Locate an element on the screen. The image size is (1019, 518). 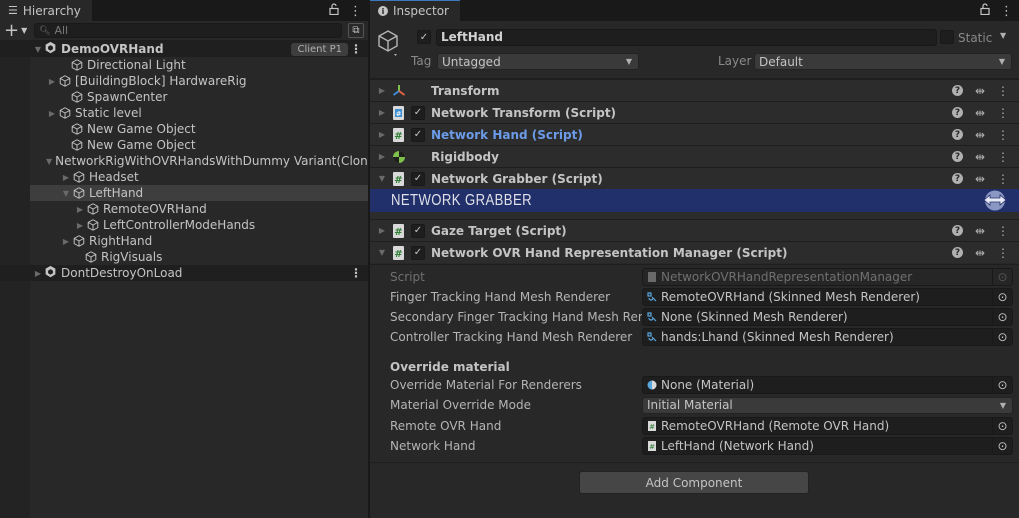
component-header-network-hand: ▶ # ✓ Network Hand (Script) ? ⇹ ⋮ is located at coordinates (694, 134).